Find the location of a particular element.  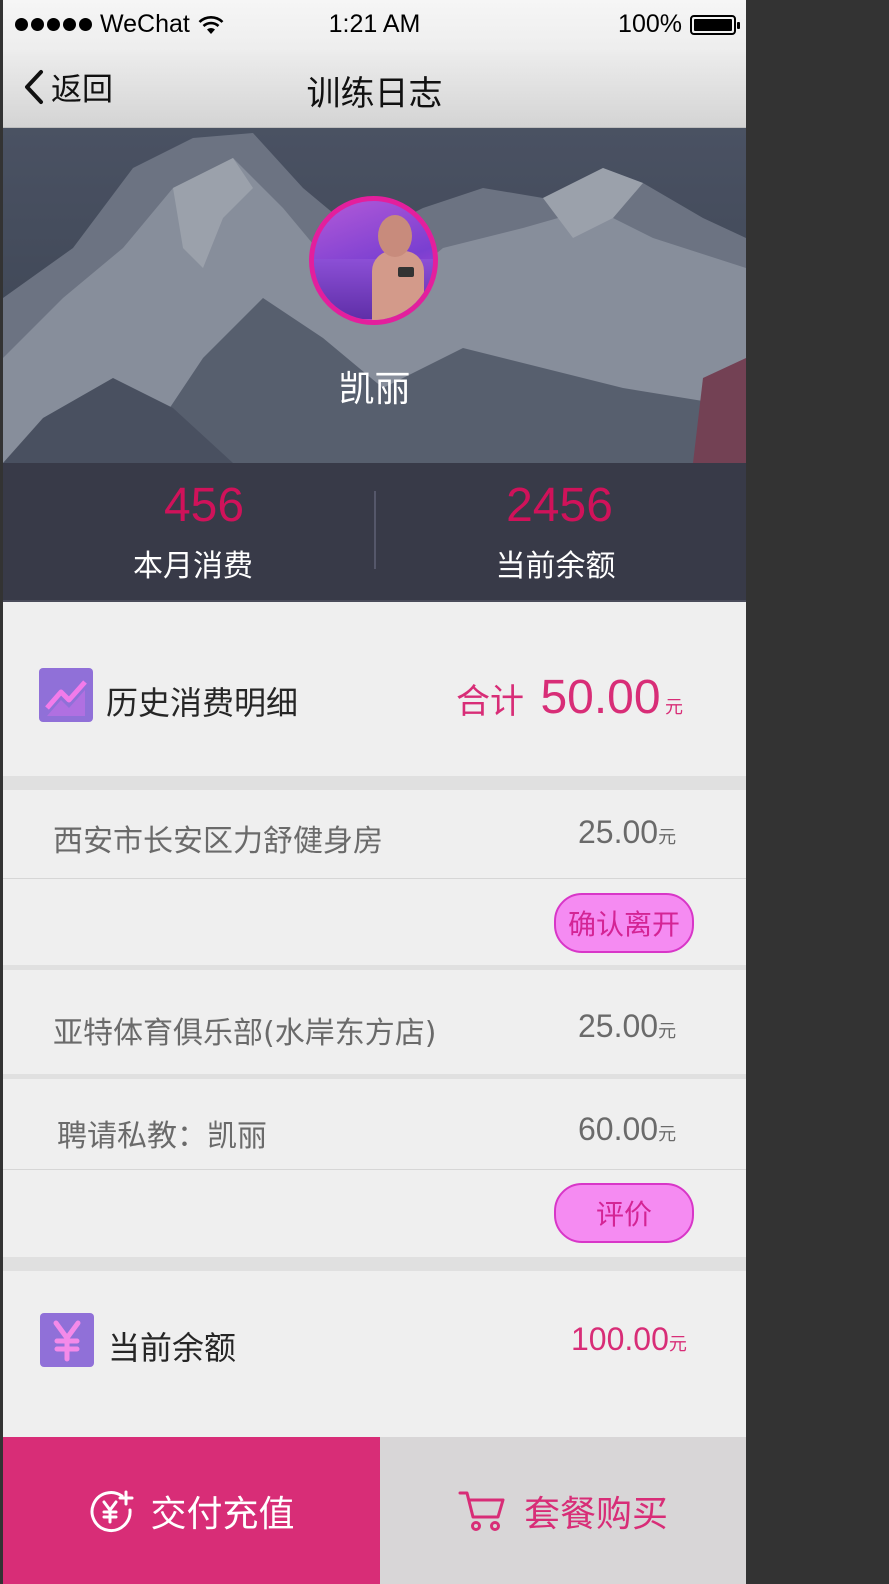

trend-chart-icon is located at coordinates (66, 695).